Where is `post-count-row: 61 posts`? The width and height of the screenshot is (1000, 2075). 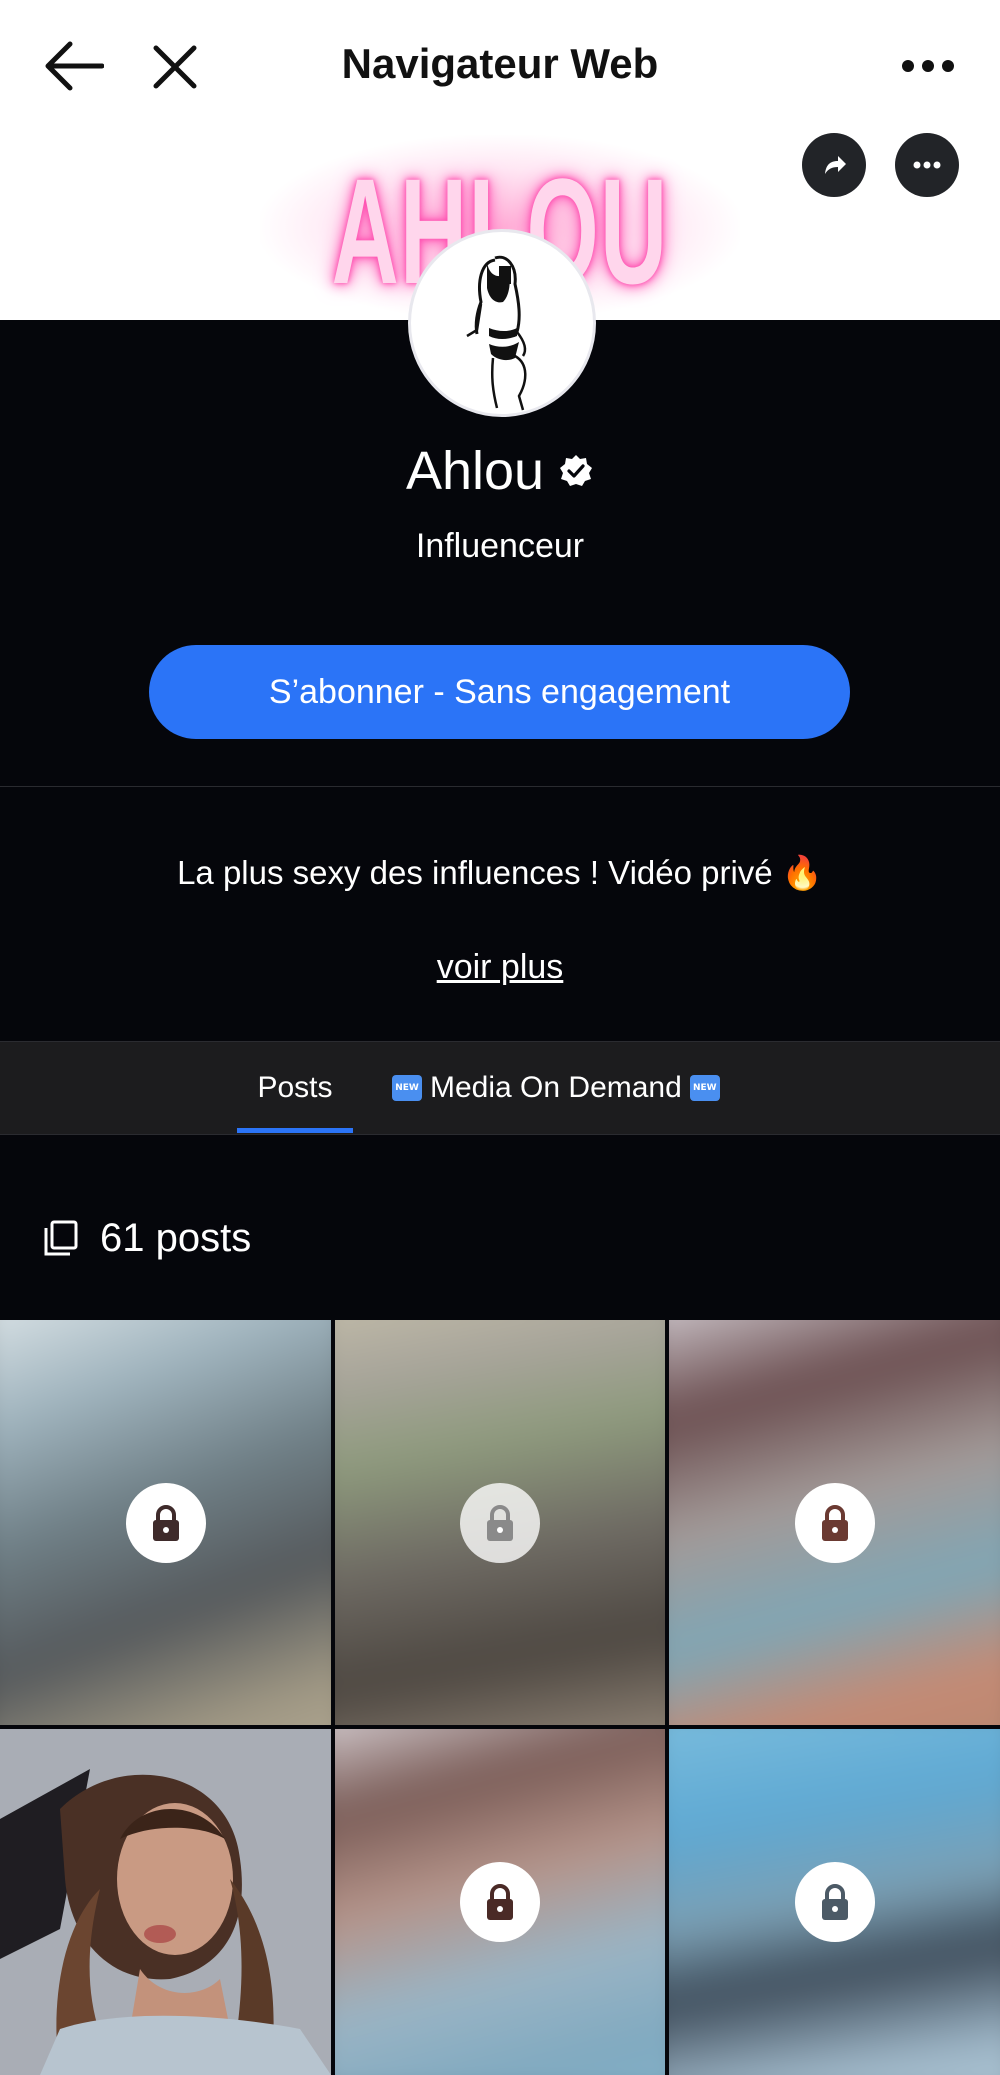
post-count-row: 61 posts is located at coordinates (145, 1238).